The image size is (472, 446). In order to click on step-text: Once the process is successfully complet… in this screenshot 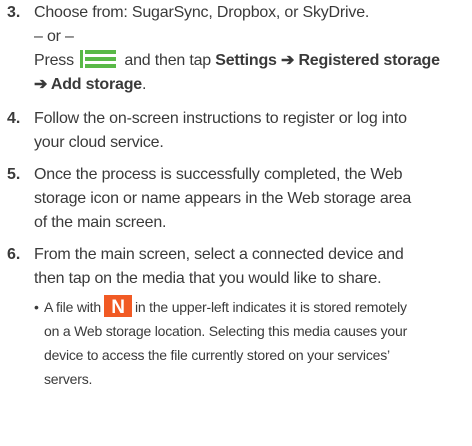, I will do `click(252, 199)`.